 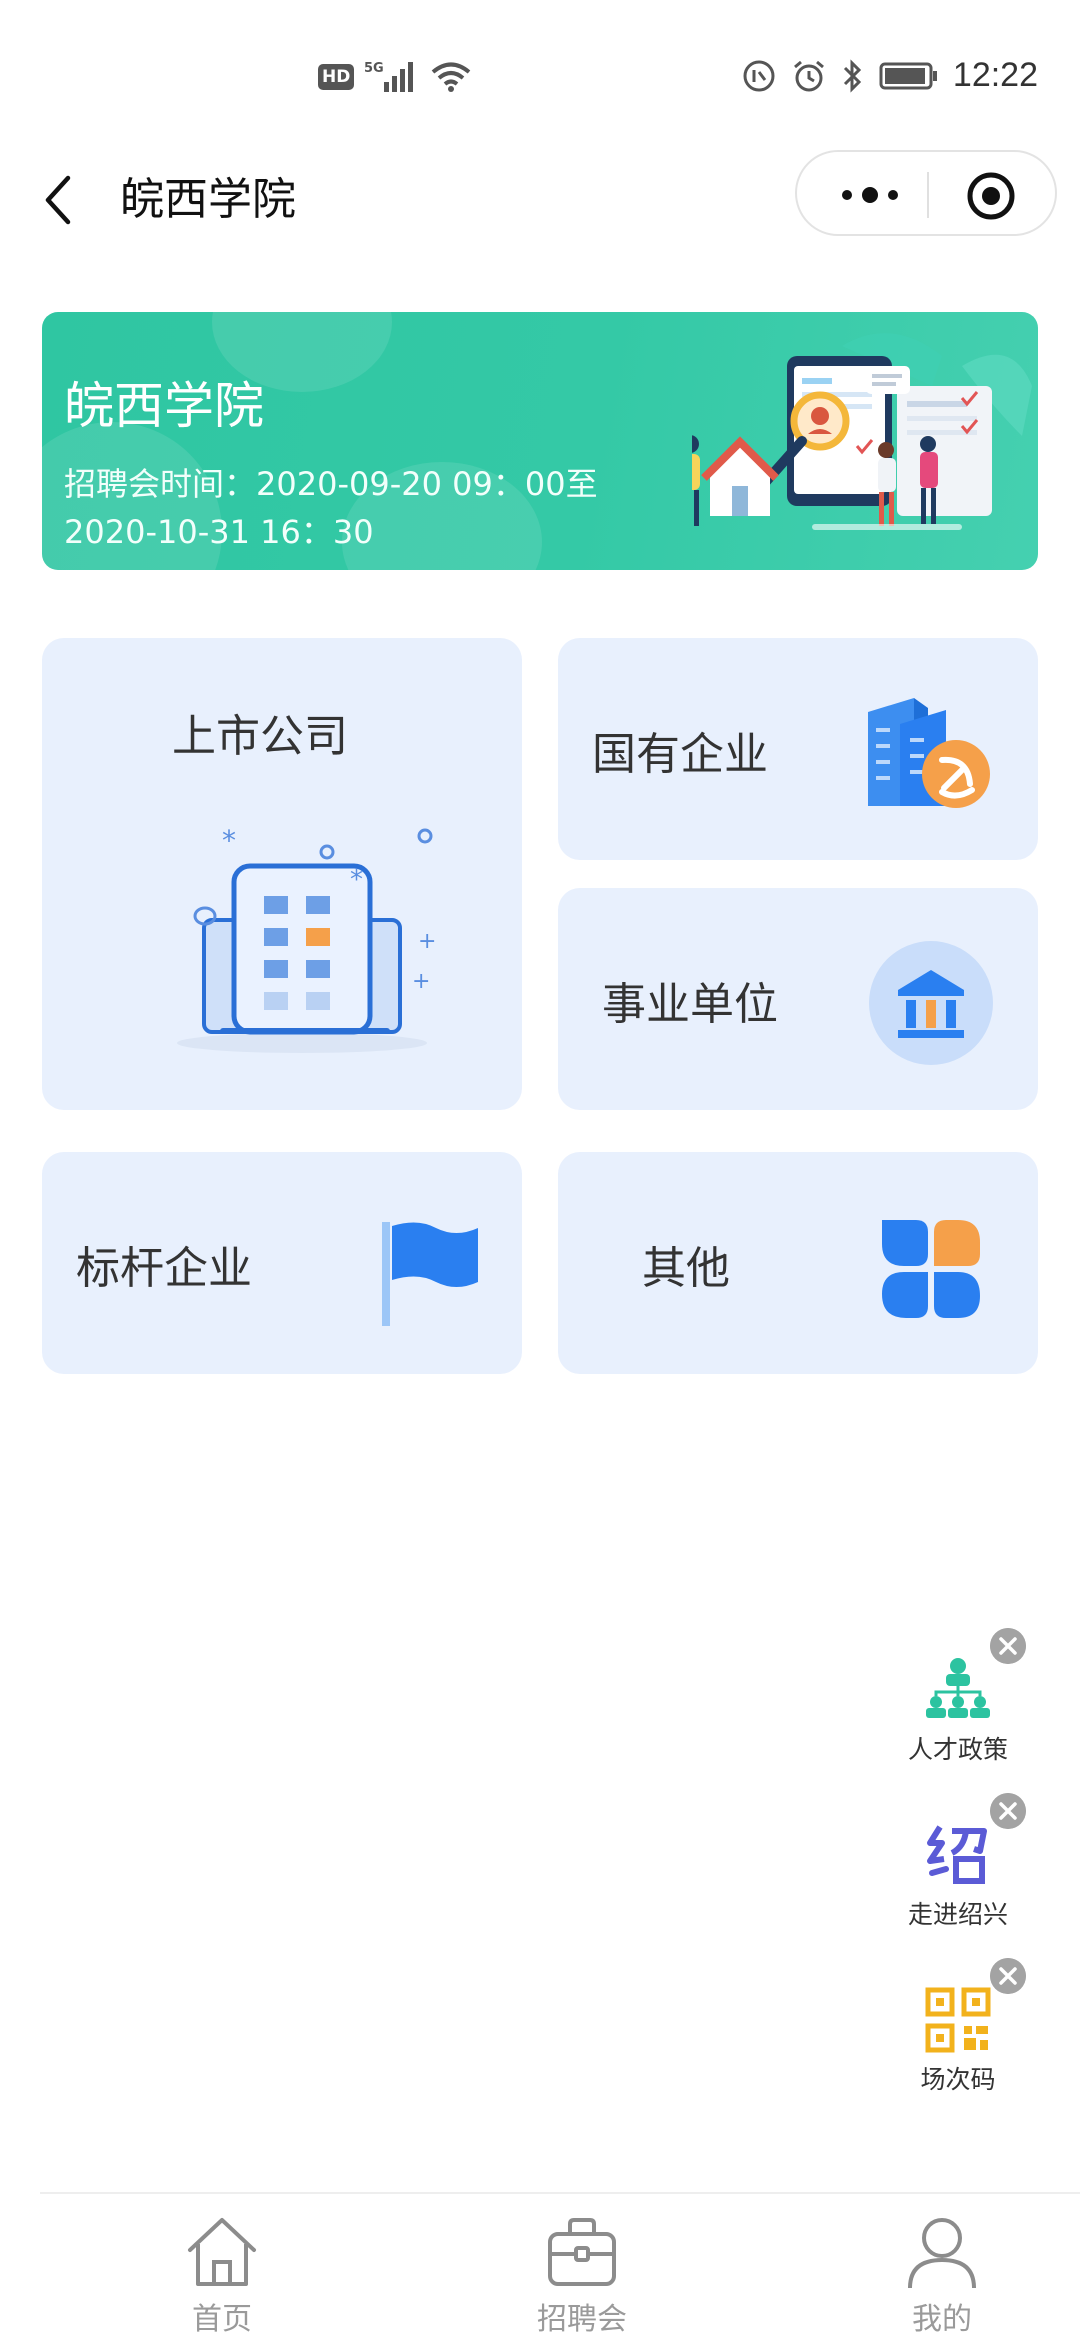 I want to click on tab-job-fair: 招聘会, so click(x=582, y=2274).